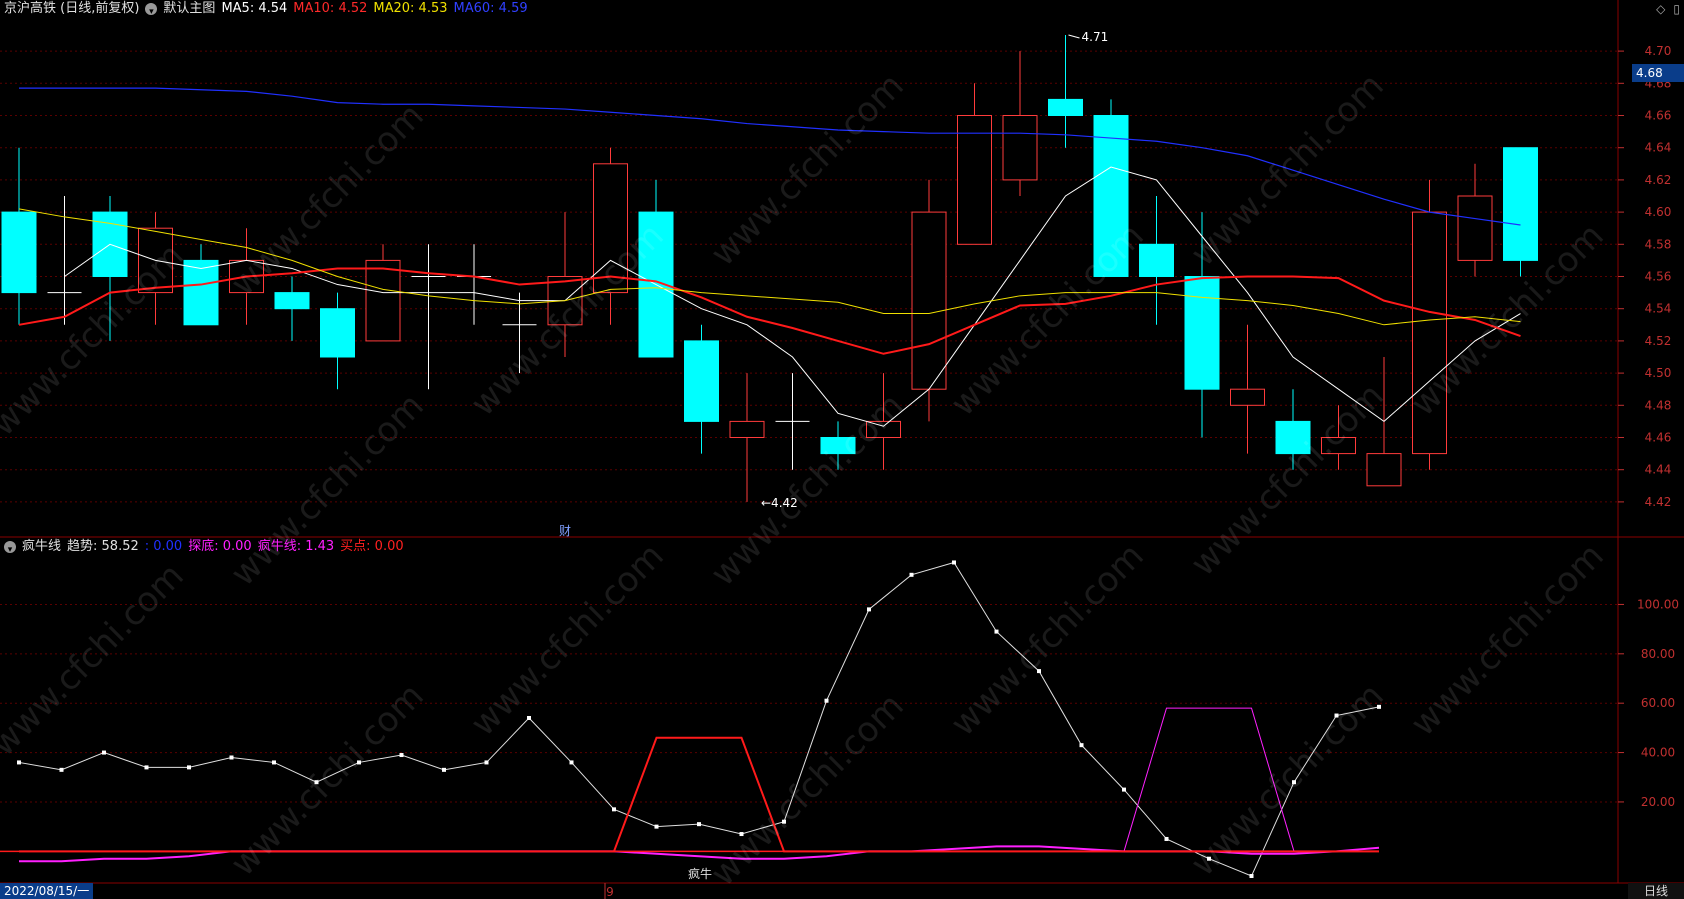 This screenshot has height=899, width=1684. What do you see at coordinates (770, 156) in the screenshot?
I see `ma-line-ma60` at bounding box center [770, 156].